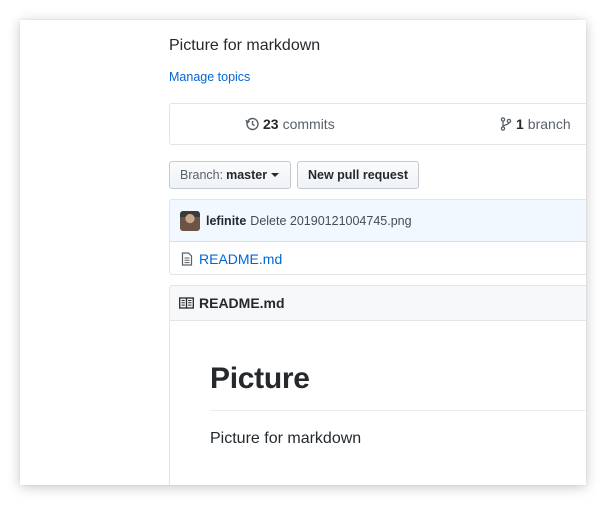 The image size is (606, 505). Describe the element at coordinates (506, 124) in the screenshot. I see `branch-icon` at that location.